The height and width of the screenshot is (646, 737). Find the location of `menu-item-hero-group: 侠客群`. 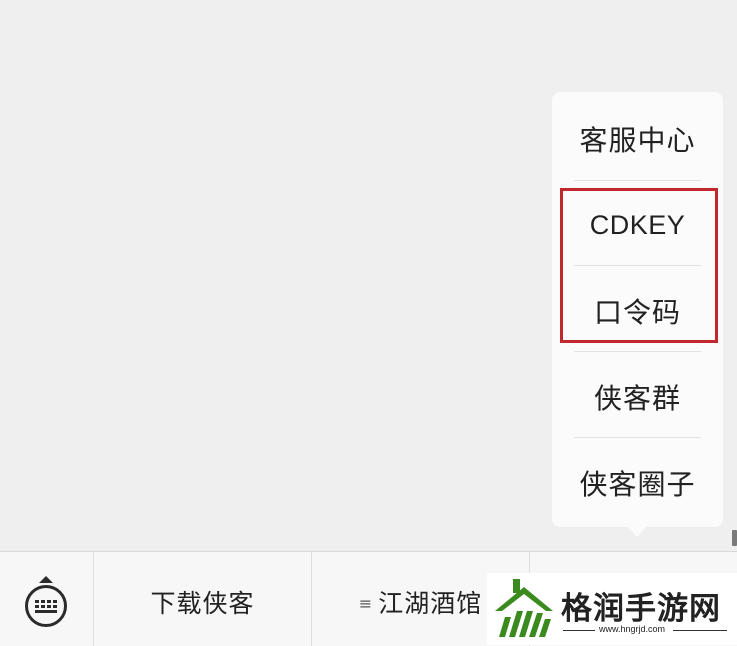

menu-item-hero-group: 侠客群 is located at coordinates (637, 397).